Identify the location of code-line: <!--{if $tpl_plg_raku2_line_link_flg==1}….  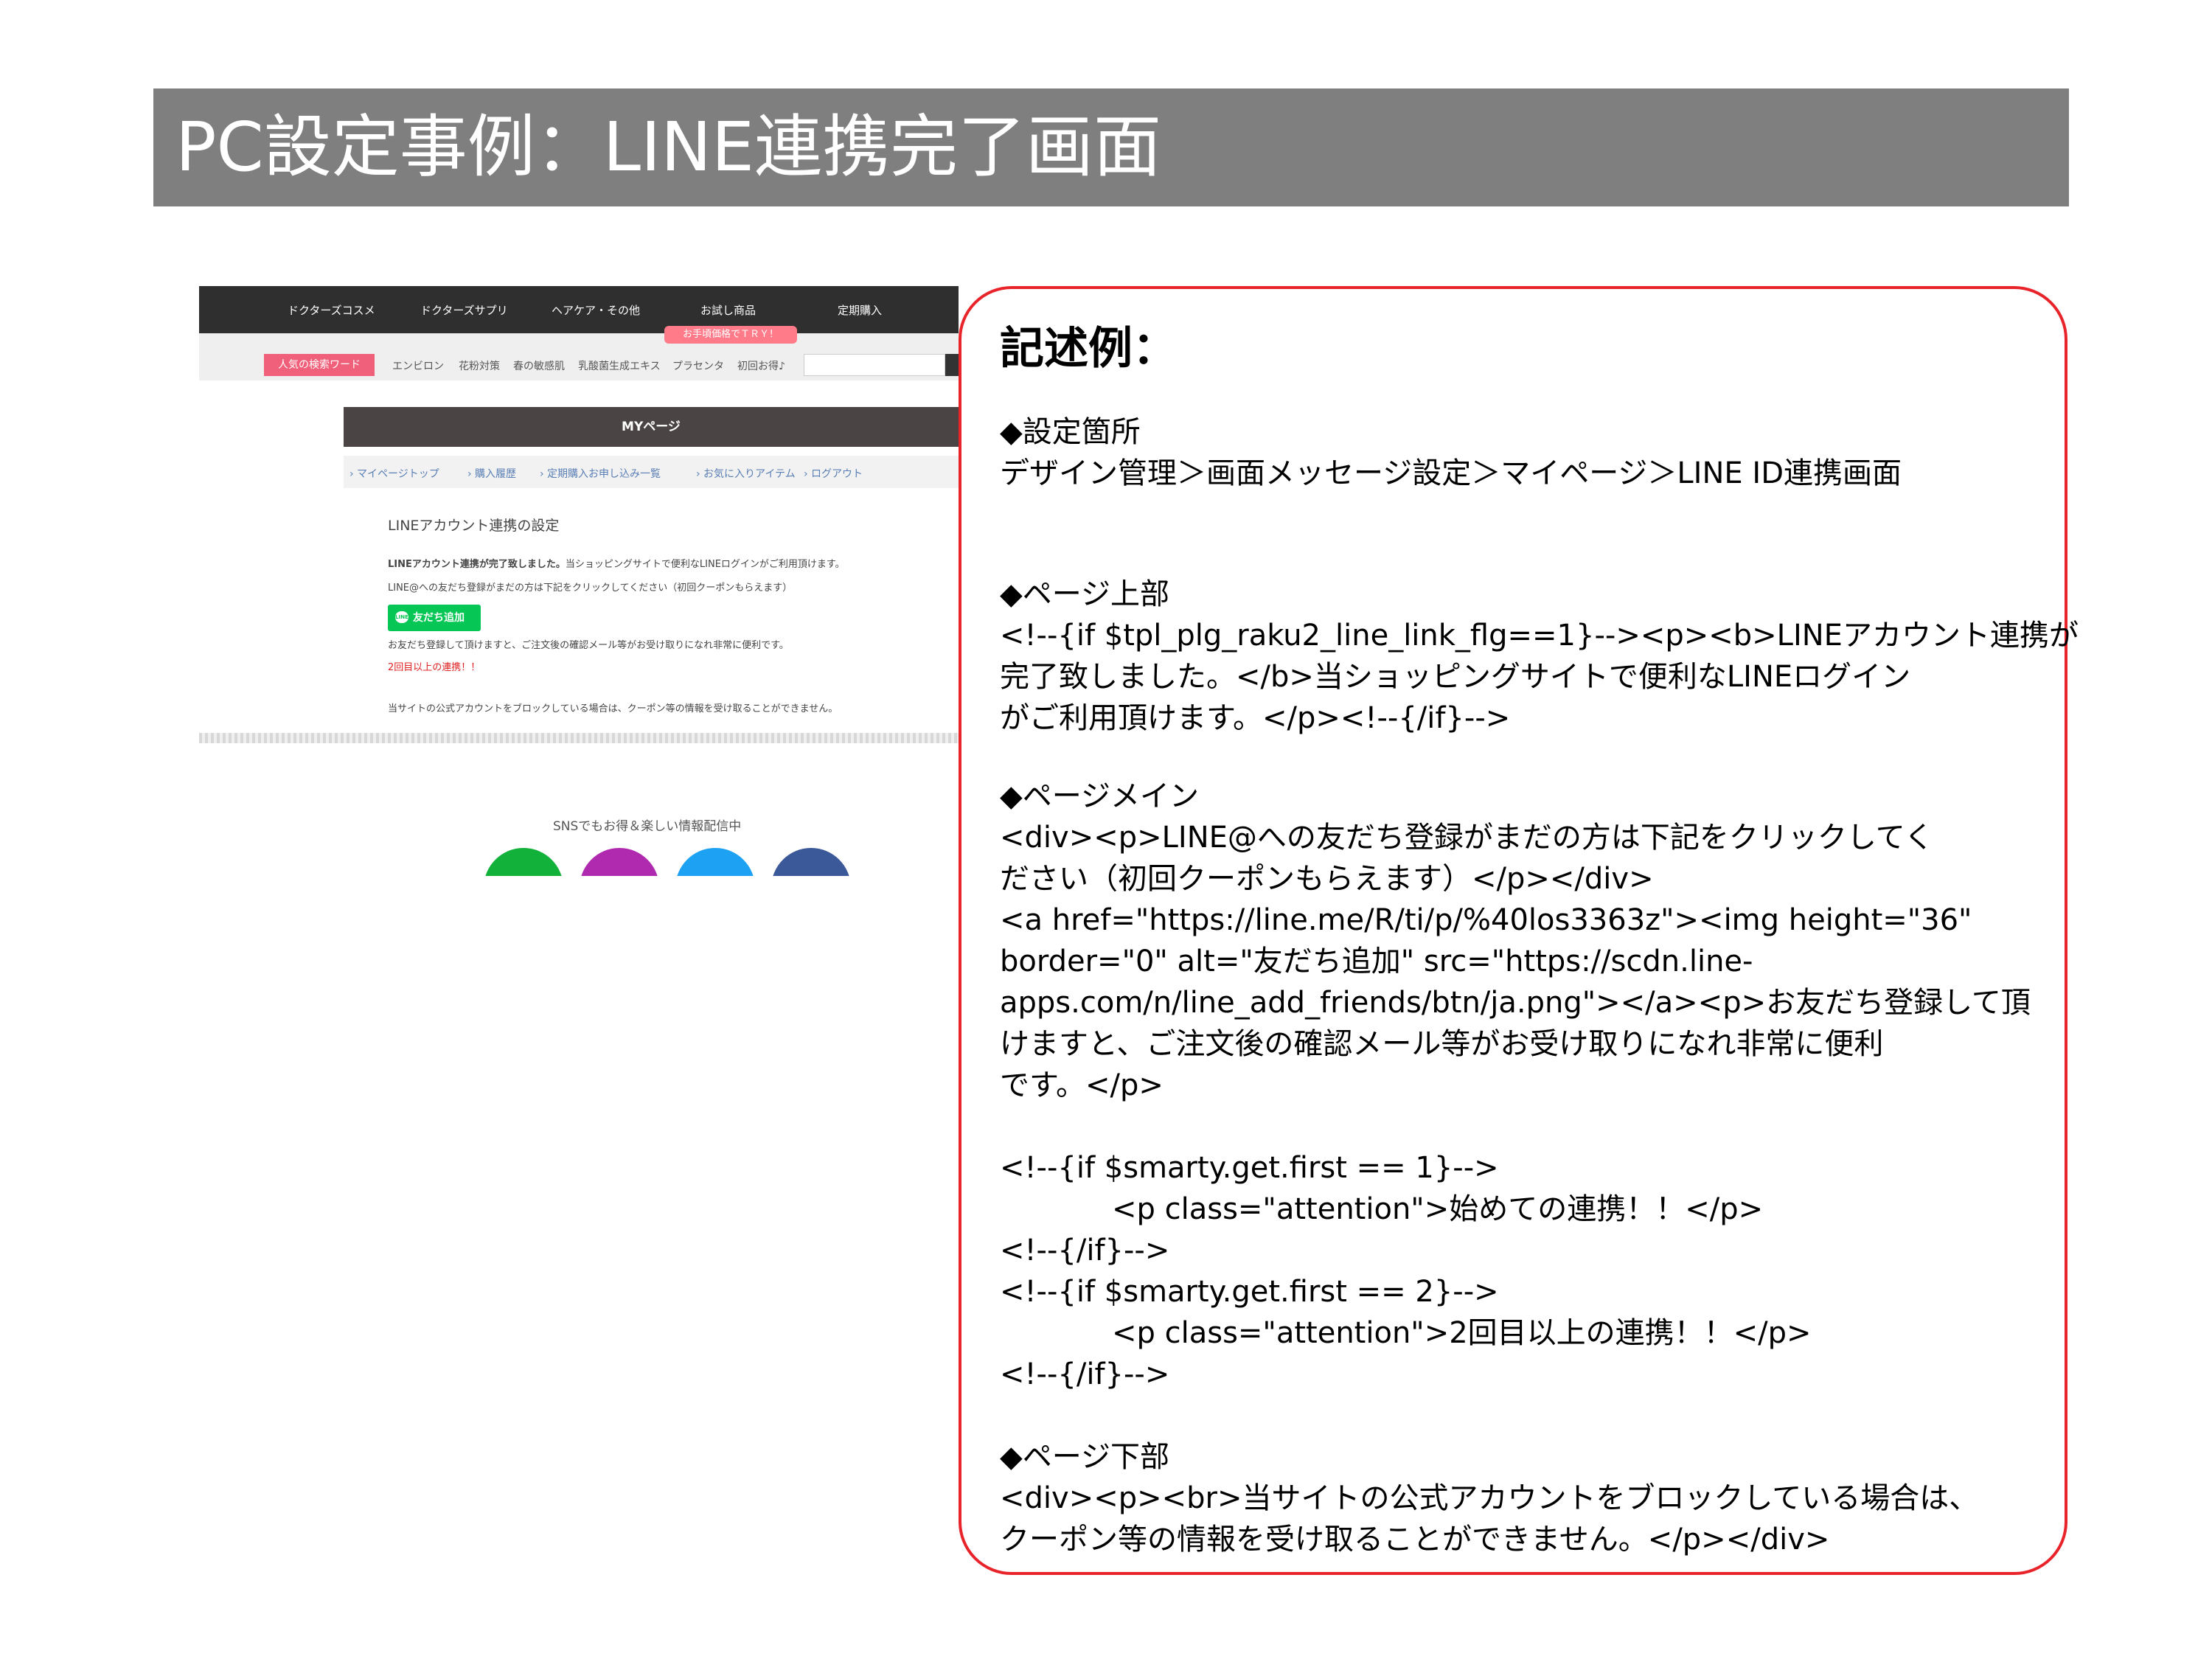
(1539, 636).